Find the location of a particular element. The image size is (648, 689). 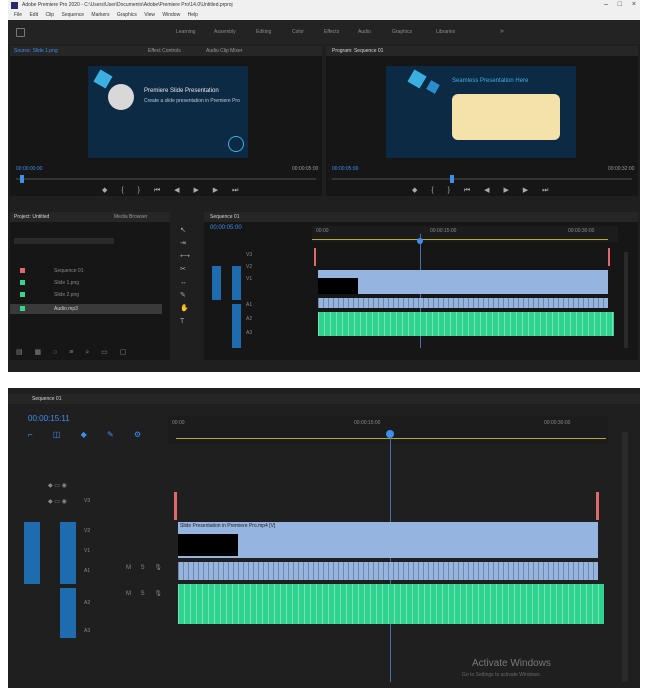

workspace-graphics: Graphics is located at coordinates (402, 32).